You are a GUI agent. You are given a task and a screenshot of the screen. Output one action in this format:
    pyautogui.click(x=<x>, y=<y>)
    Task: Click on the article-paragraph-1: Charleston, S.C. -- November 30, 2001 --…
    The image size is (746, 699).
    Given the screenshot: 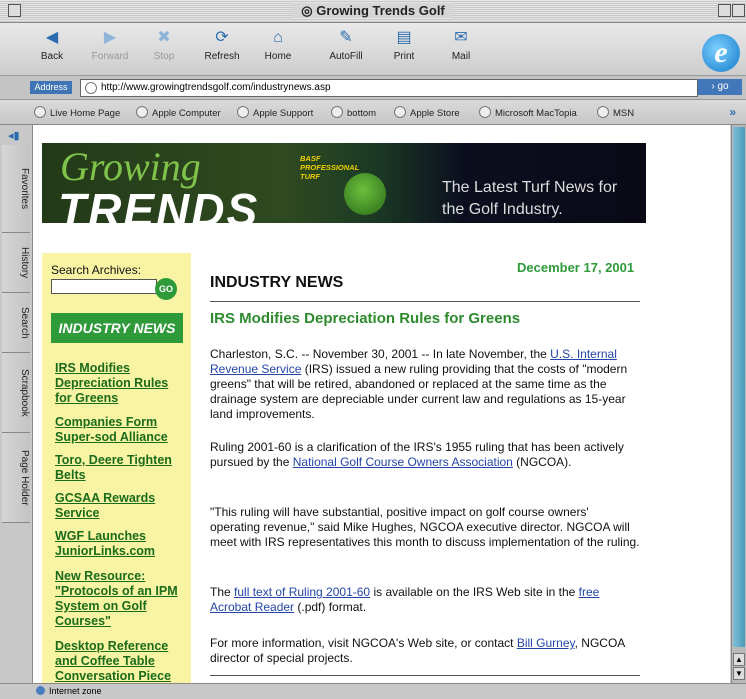 What is the action you would take?
    pyautogui.click(x=425, y=384)
    